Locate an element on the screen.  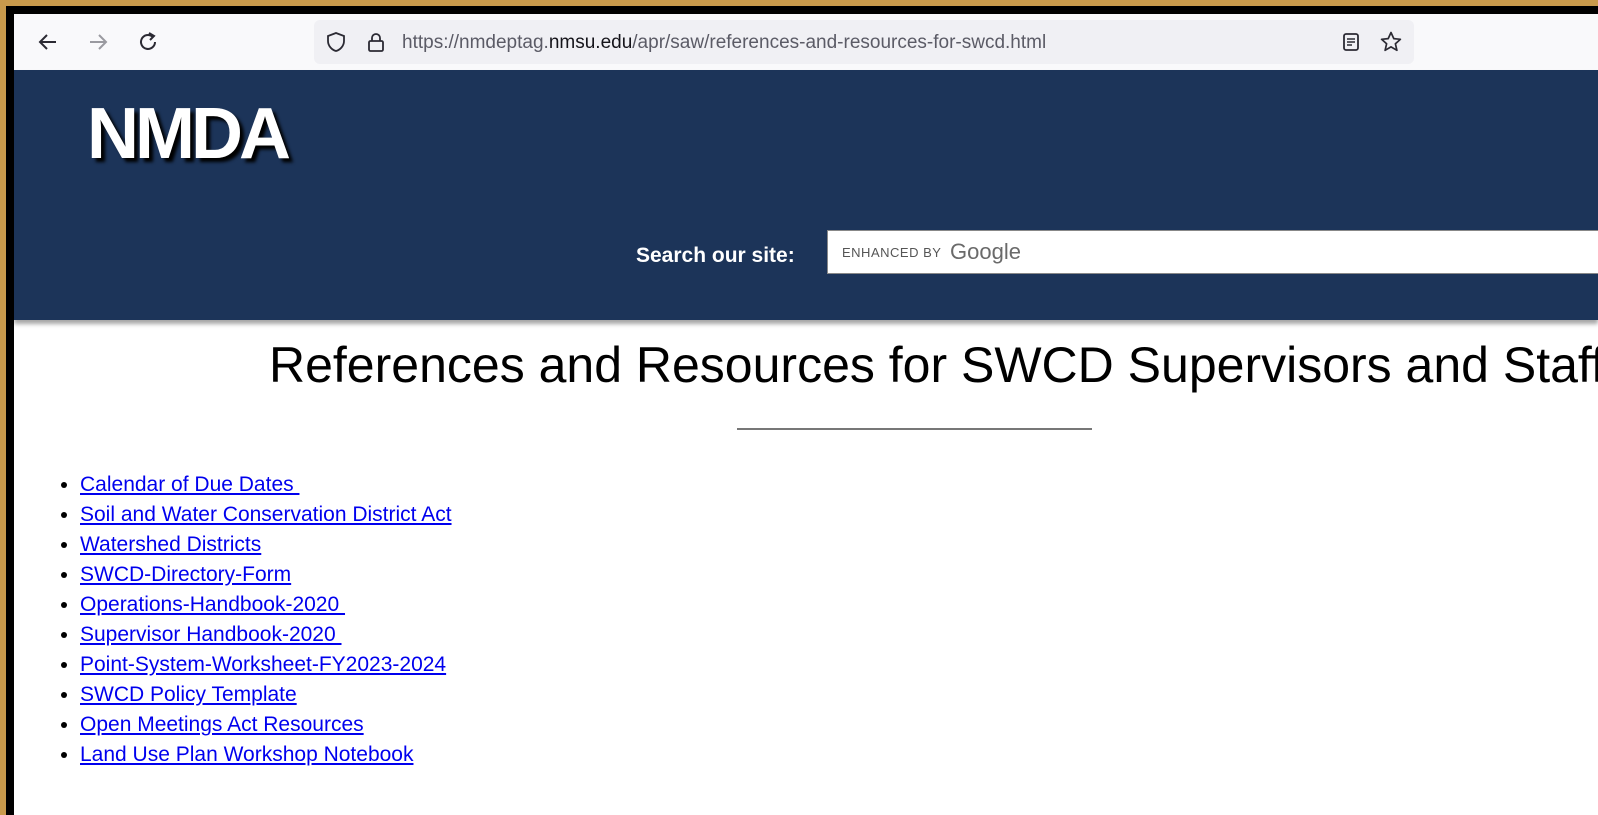
link-operations-handbook: Operations-Handbook-2020 is located at coordinates (212, 604).